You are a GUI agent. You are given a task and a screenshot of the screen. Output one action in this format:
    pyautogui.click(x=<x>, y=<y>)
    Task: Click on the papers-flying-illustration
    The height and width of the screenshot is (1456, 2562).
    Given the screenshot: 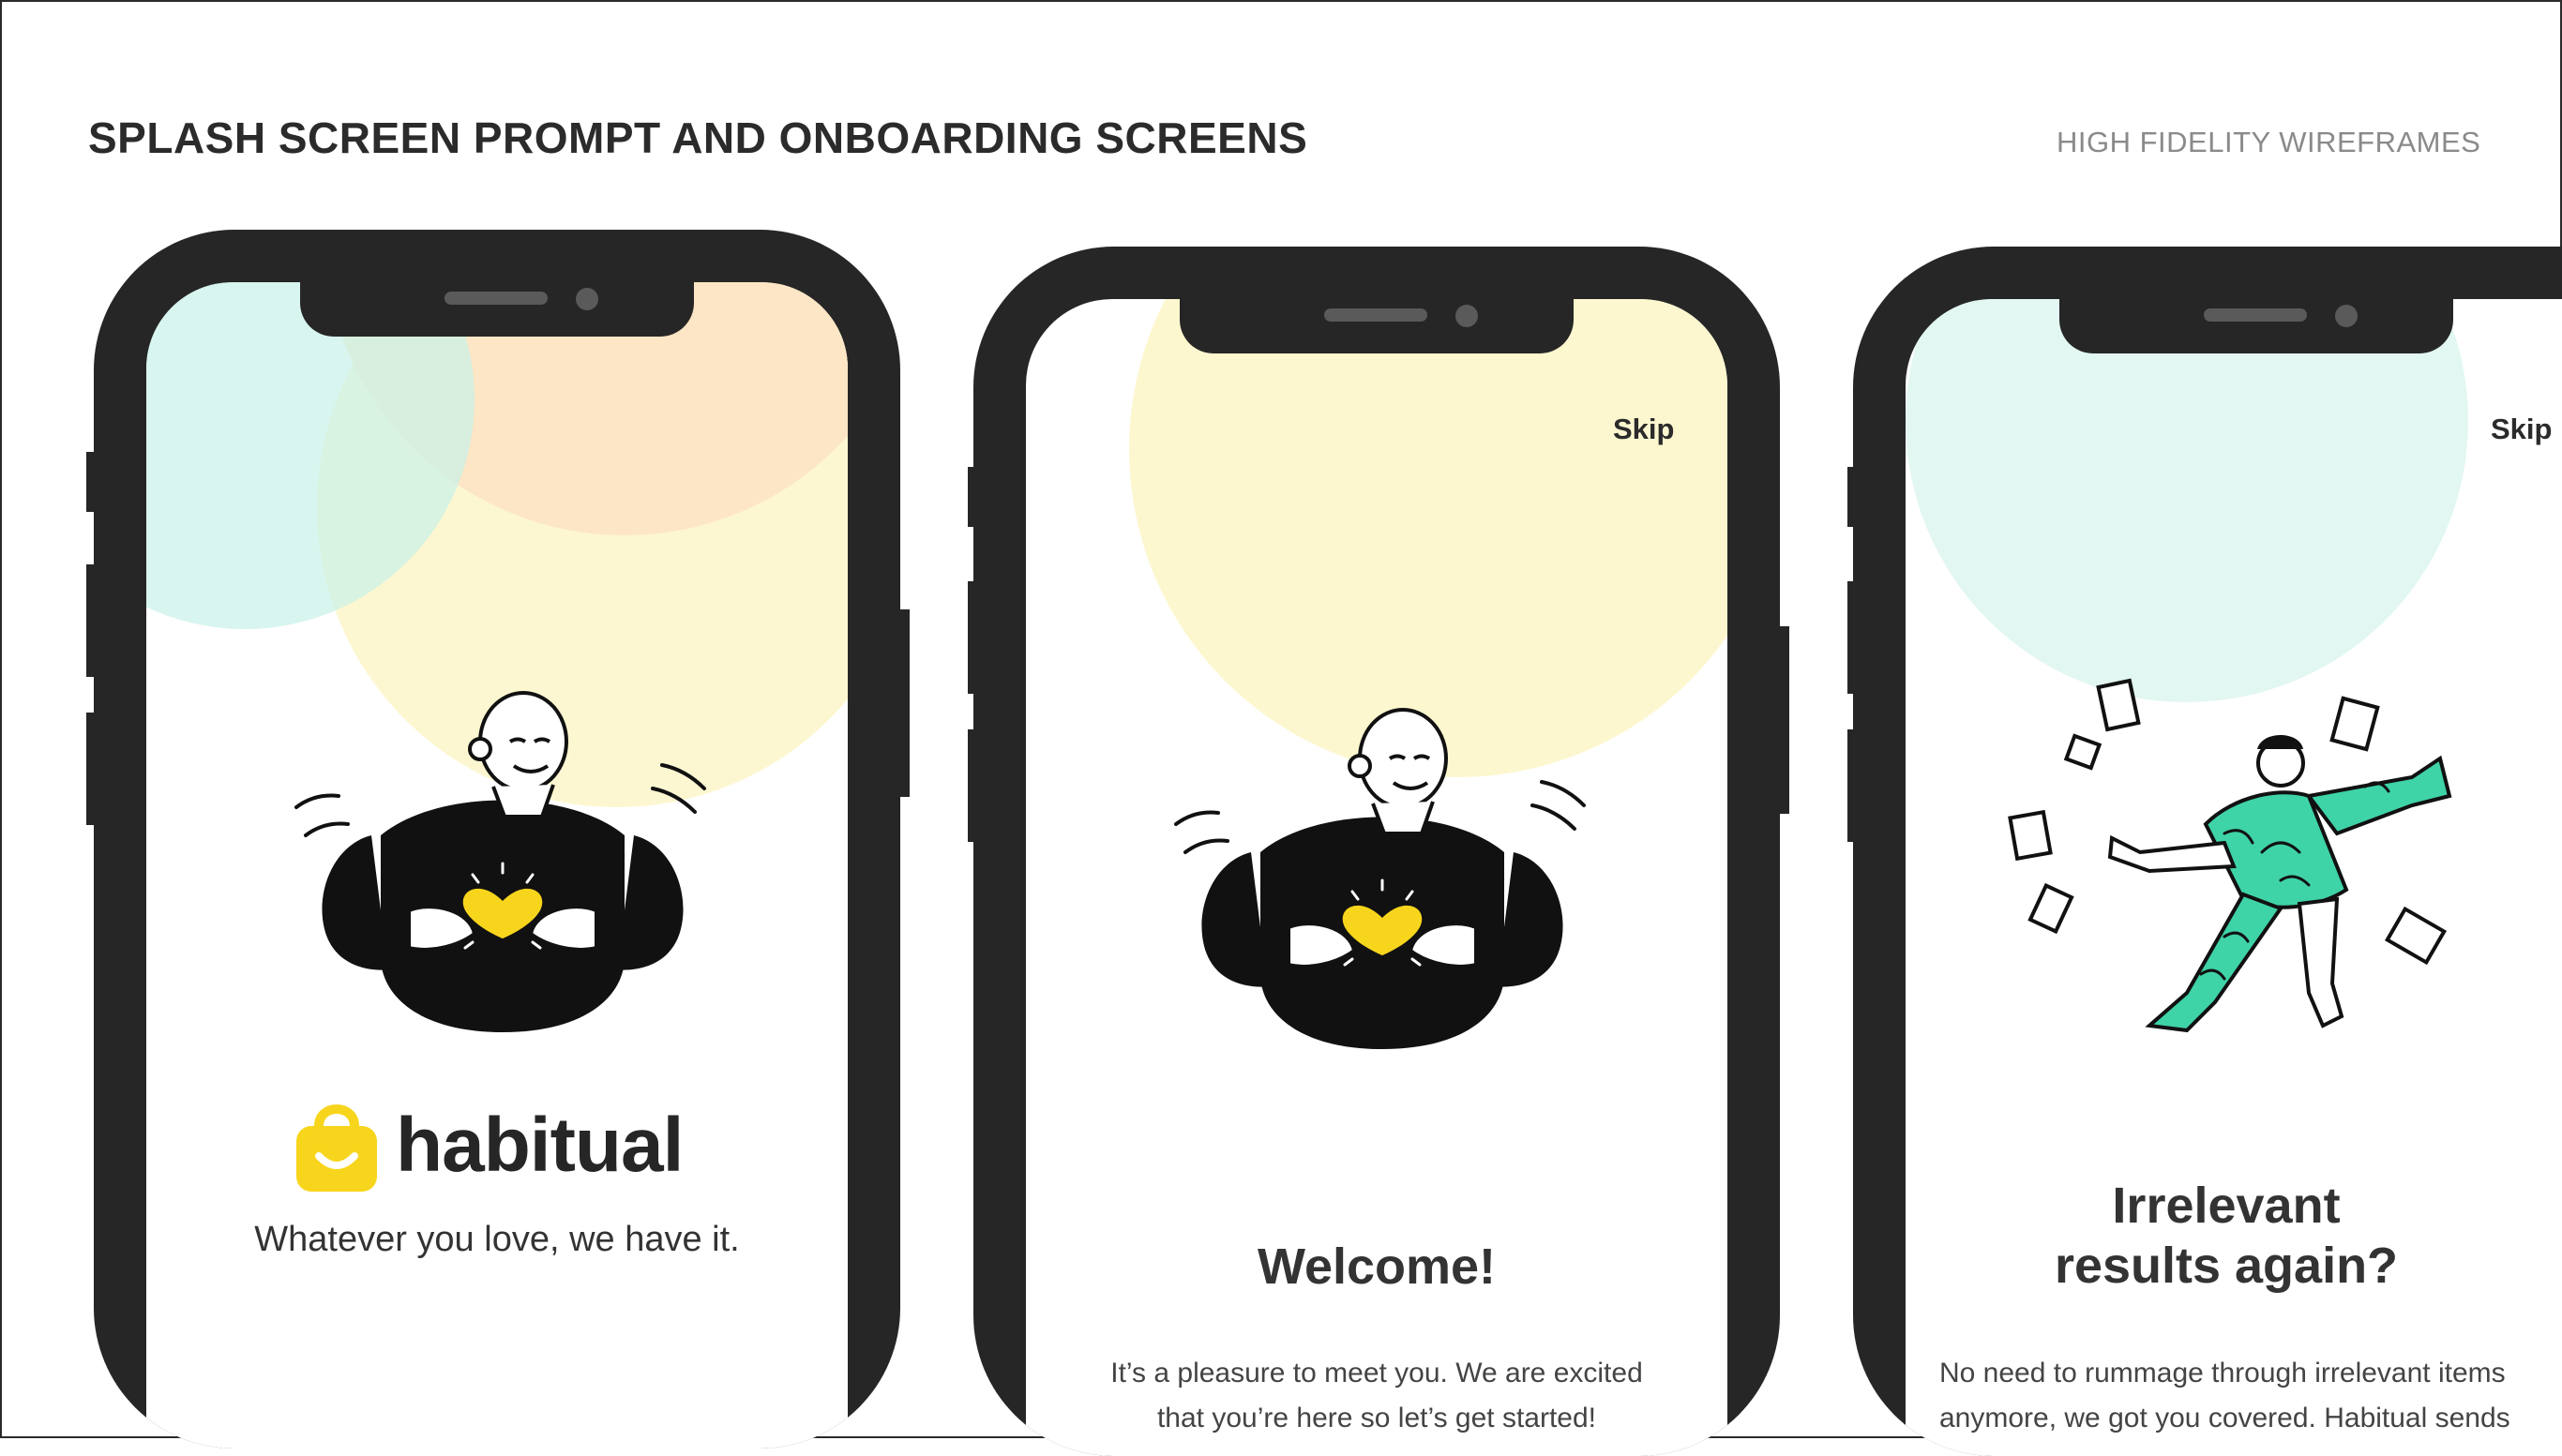 What is the action you would take?
    pyautogui.click(x=2230, y=855)
    